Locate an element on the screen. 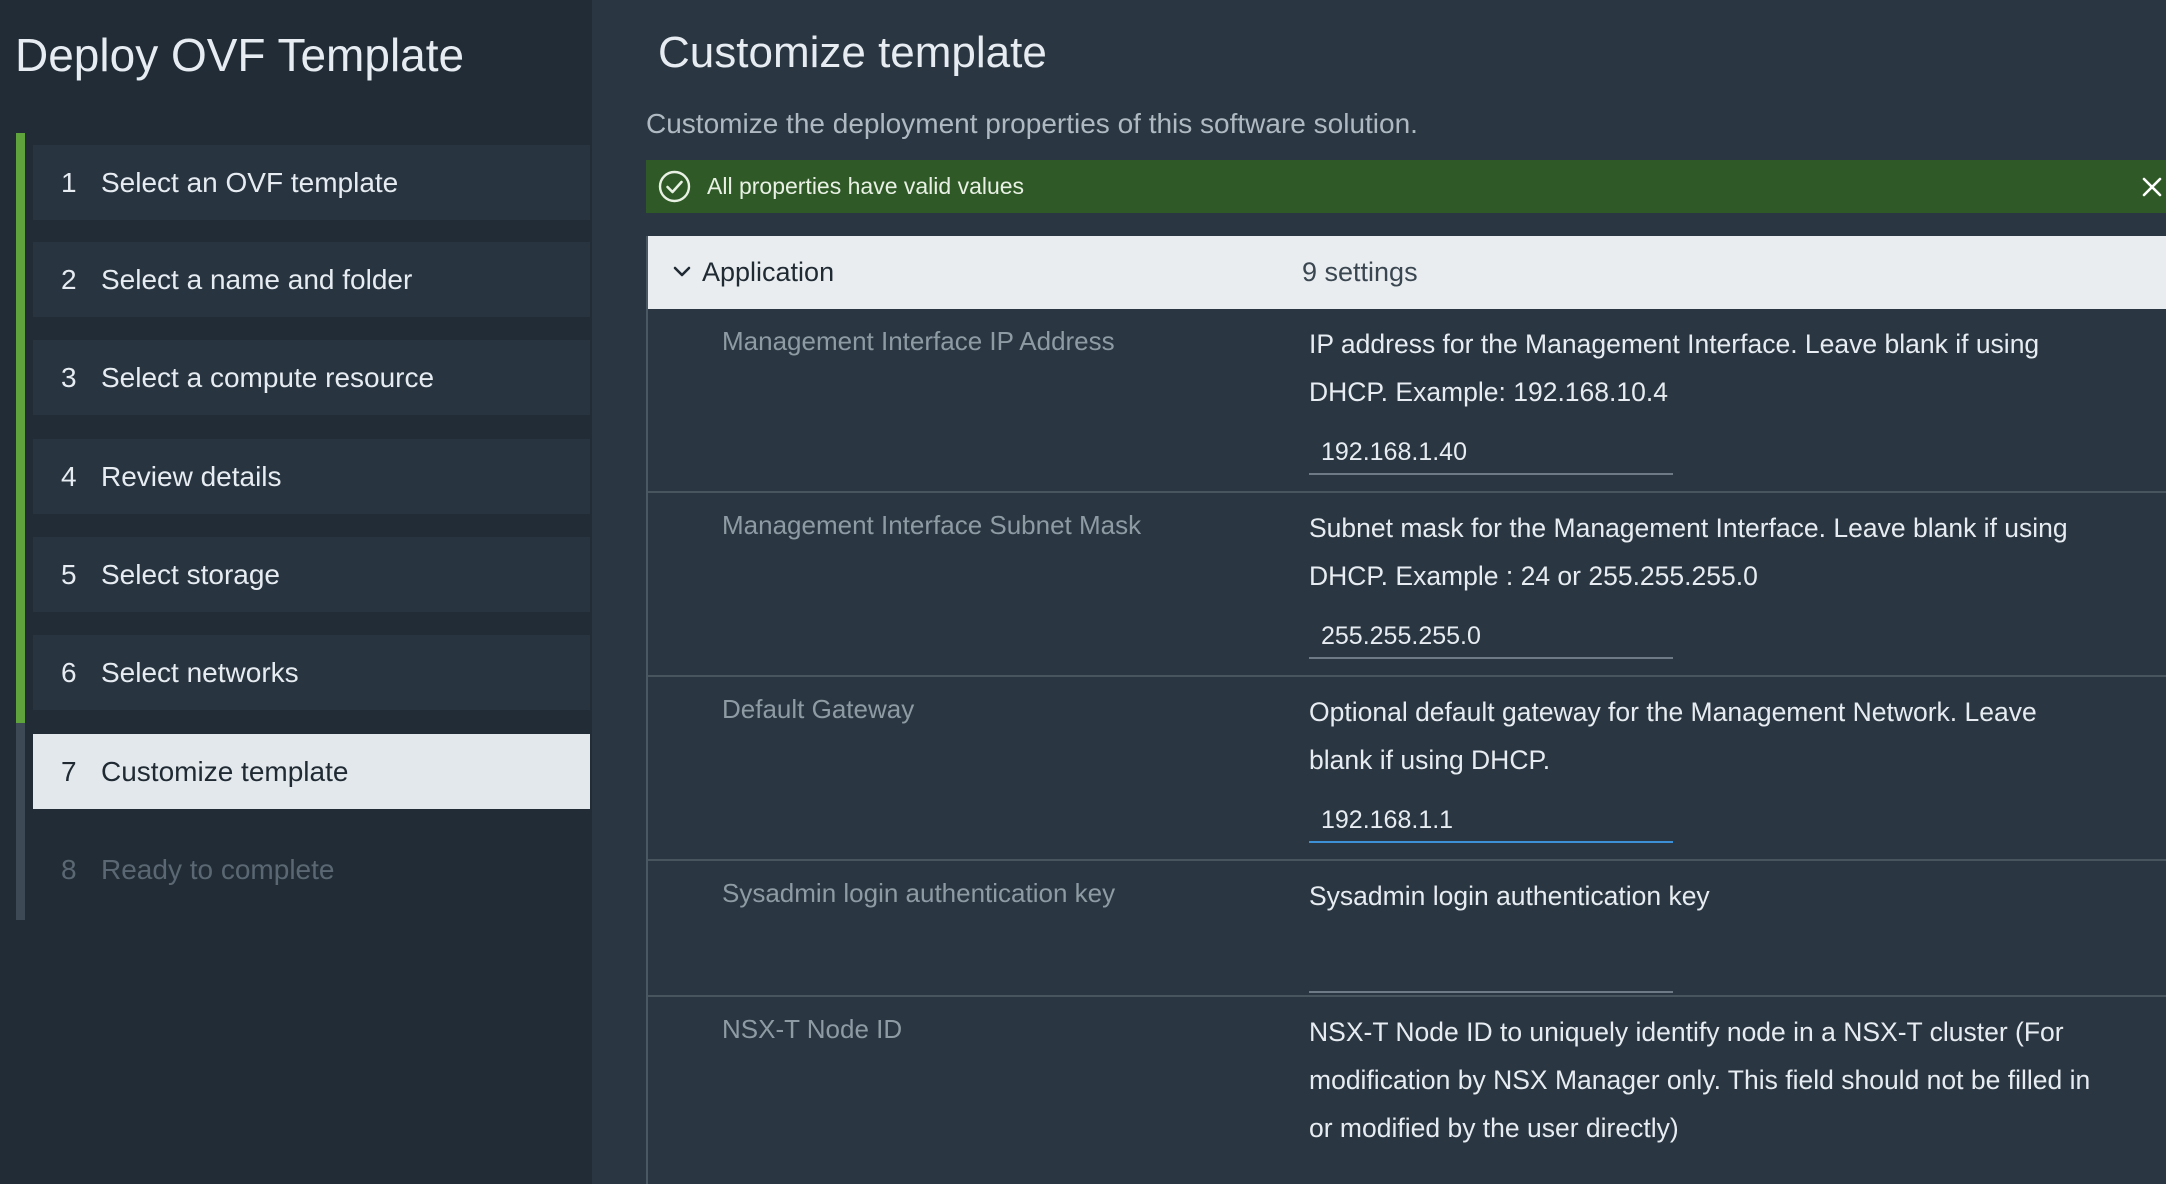 This screenshot has height=1184, width=2166. progress-rail-complete is located at coordinates (20, 428).